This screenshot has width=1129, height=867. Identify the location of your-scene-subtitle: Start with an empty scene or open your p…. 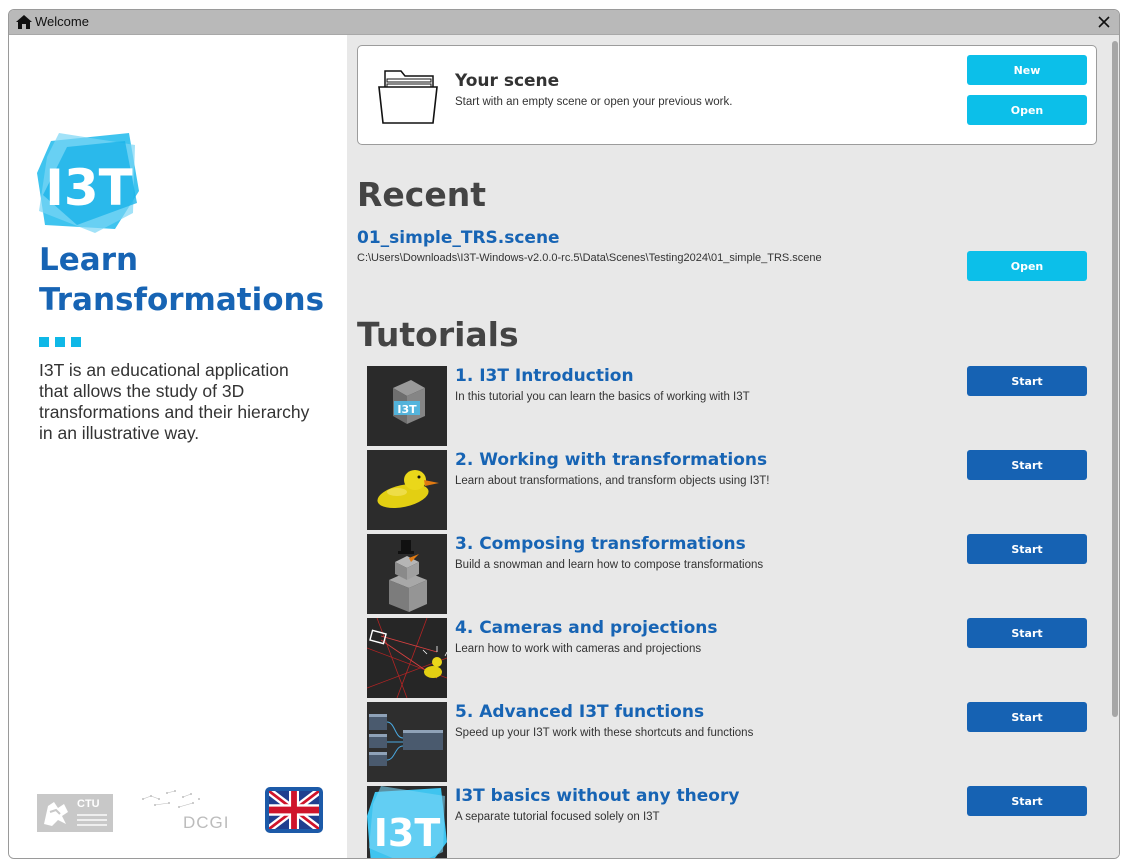
(594, 102).